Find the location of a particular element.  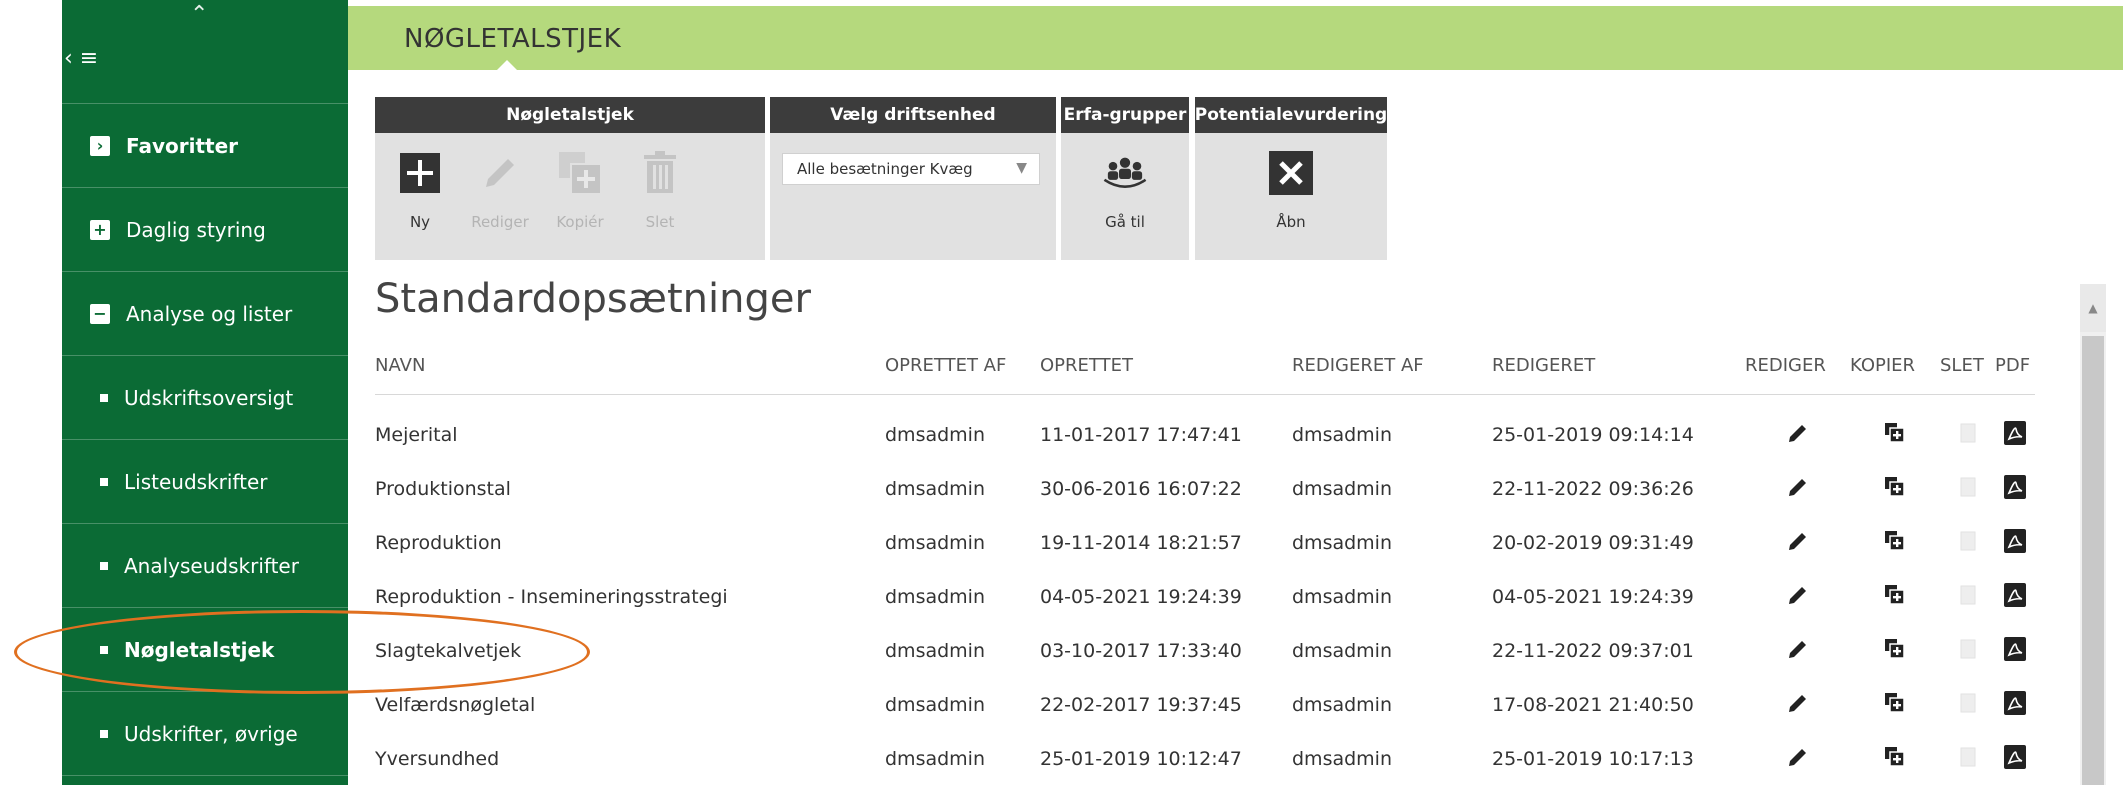

potentiale-open-button: Åbn is located at coordinates (1291, 186).